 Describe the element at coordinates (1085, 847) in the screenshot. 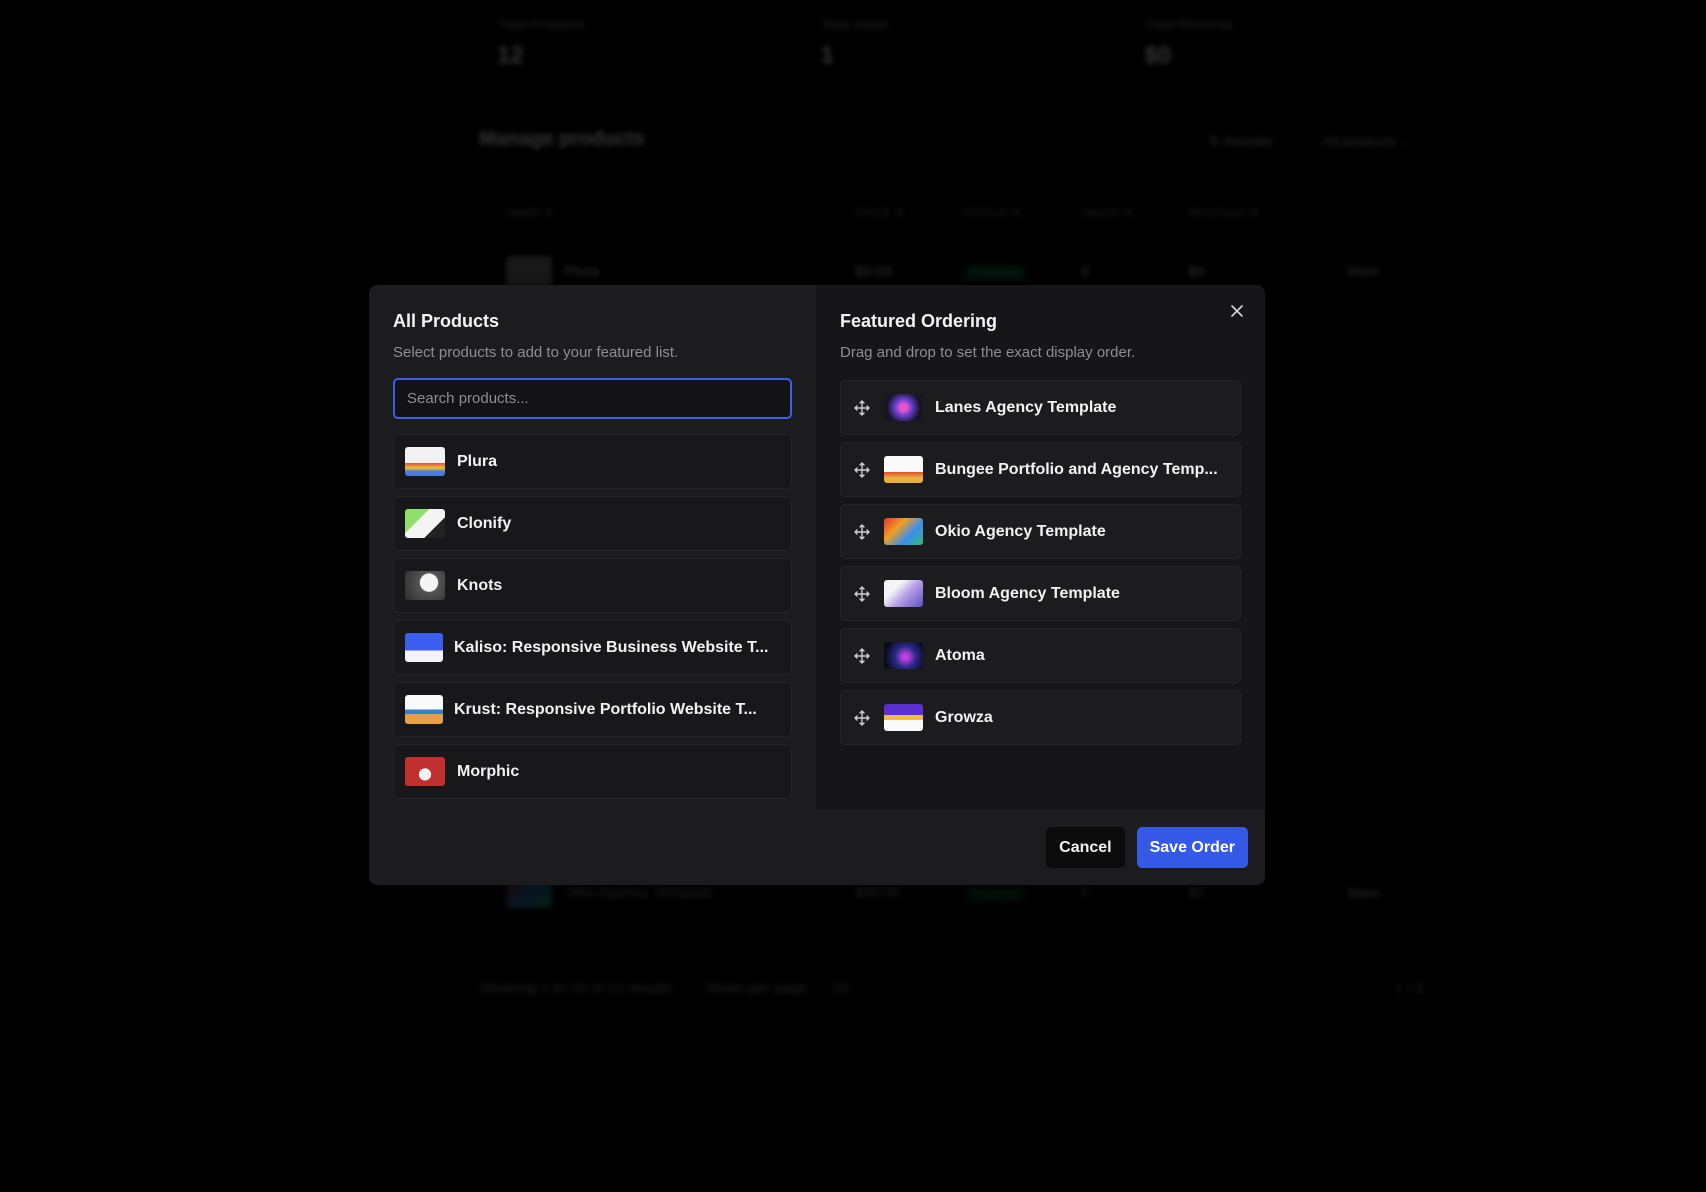

I see `cancel-button: Cancel` at that location.